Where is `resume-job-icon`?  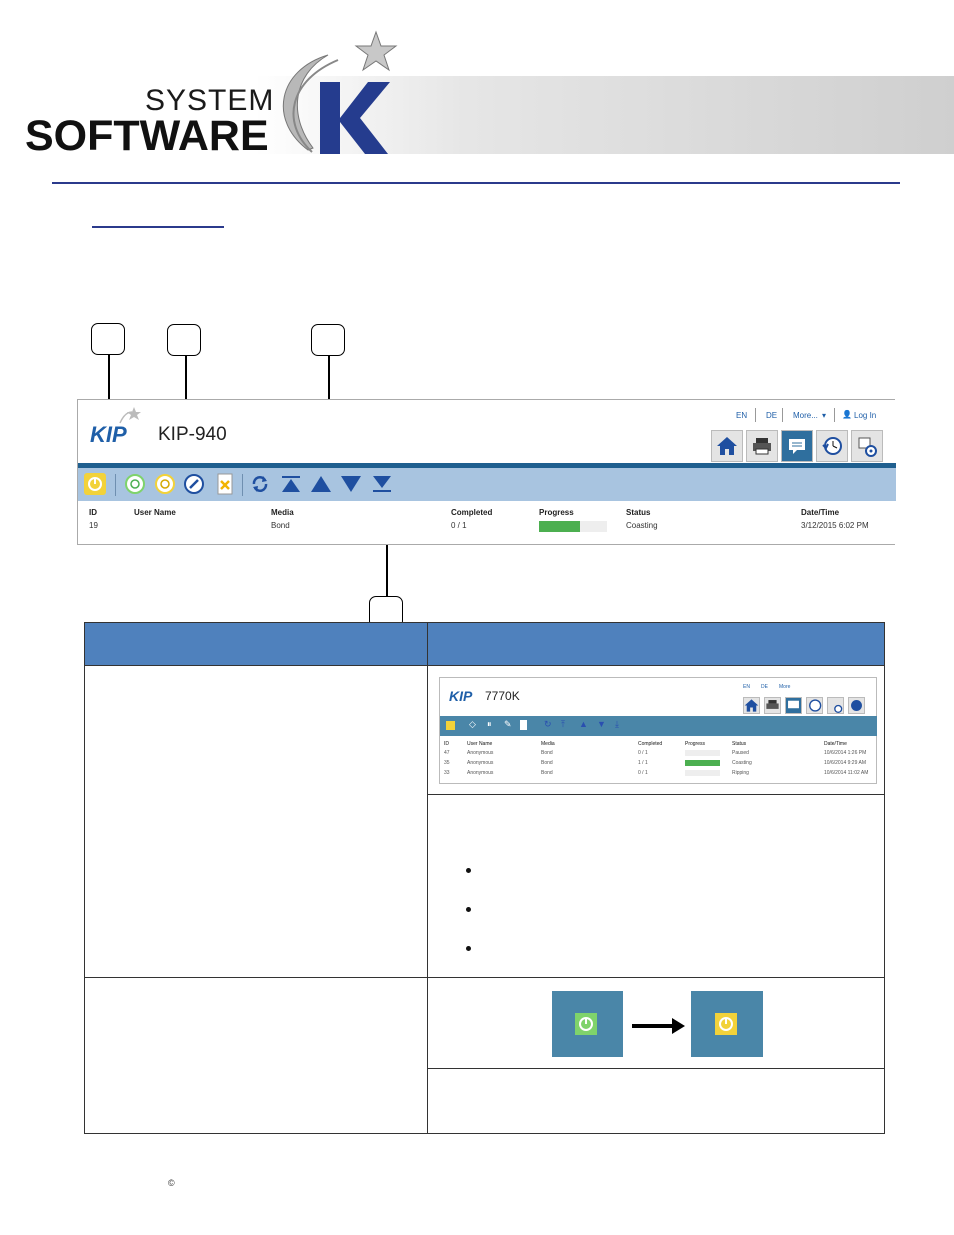
resume-job-icon is located at coordinates (135, 484).